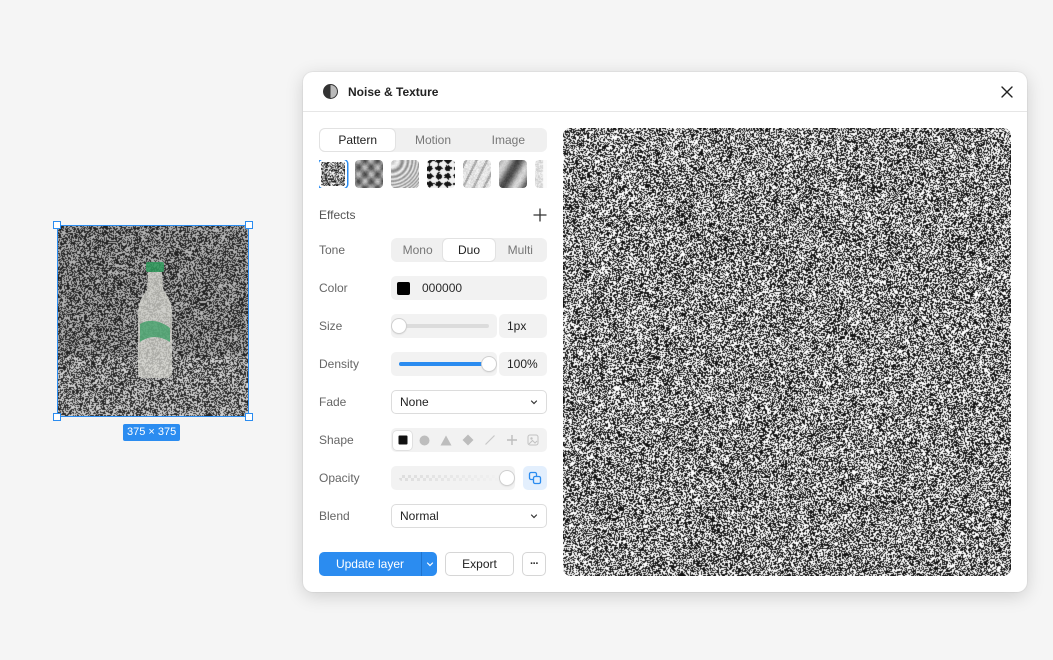  I want to click on size-label: Size, so click(331, 326).